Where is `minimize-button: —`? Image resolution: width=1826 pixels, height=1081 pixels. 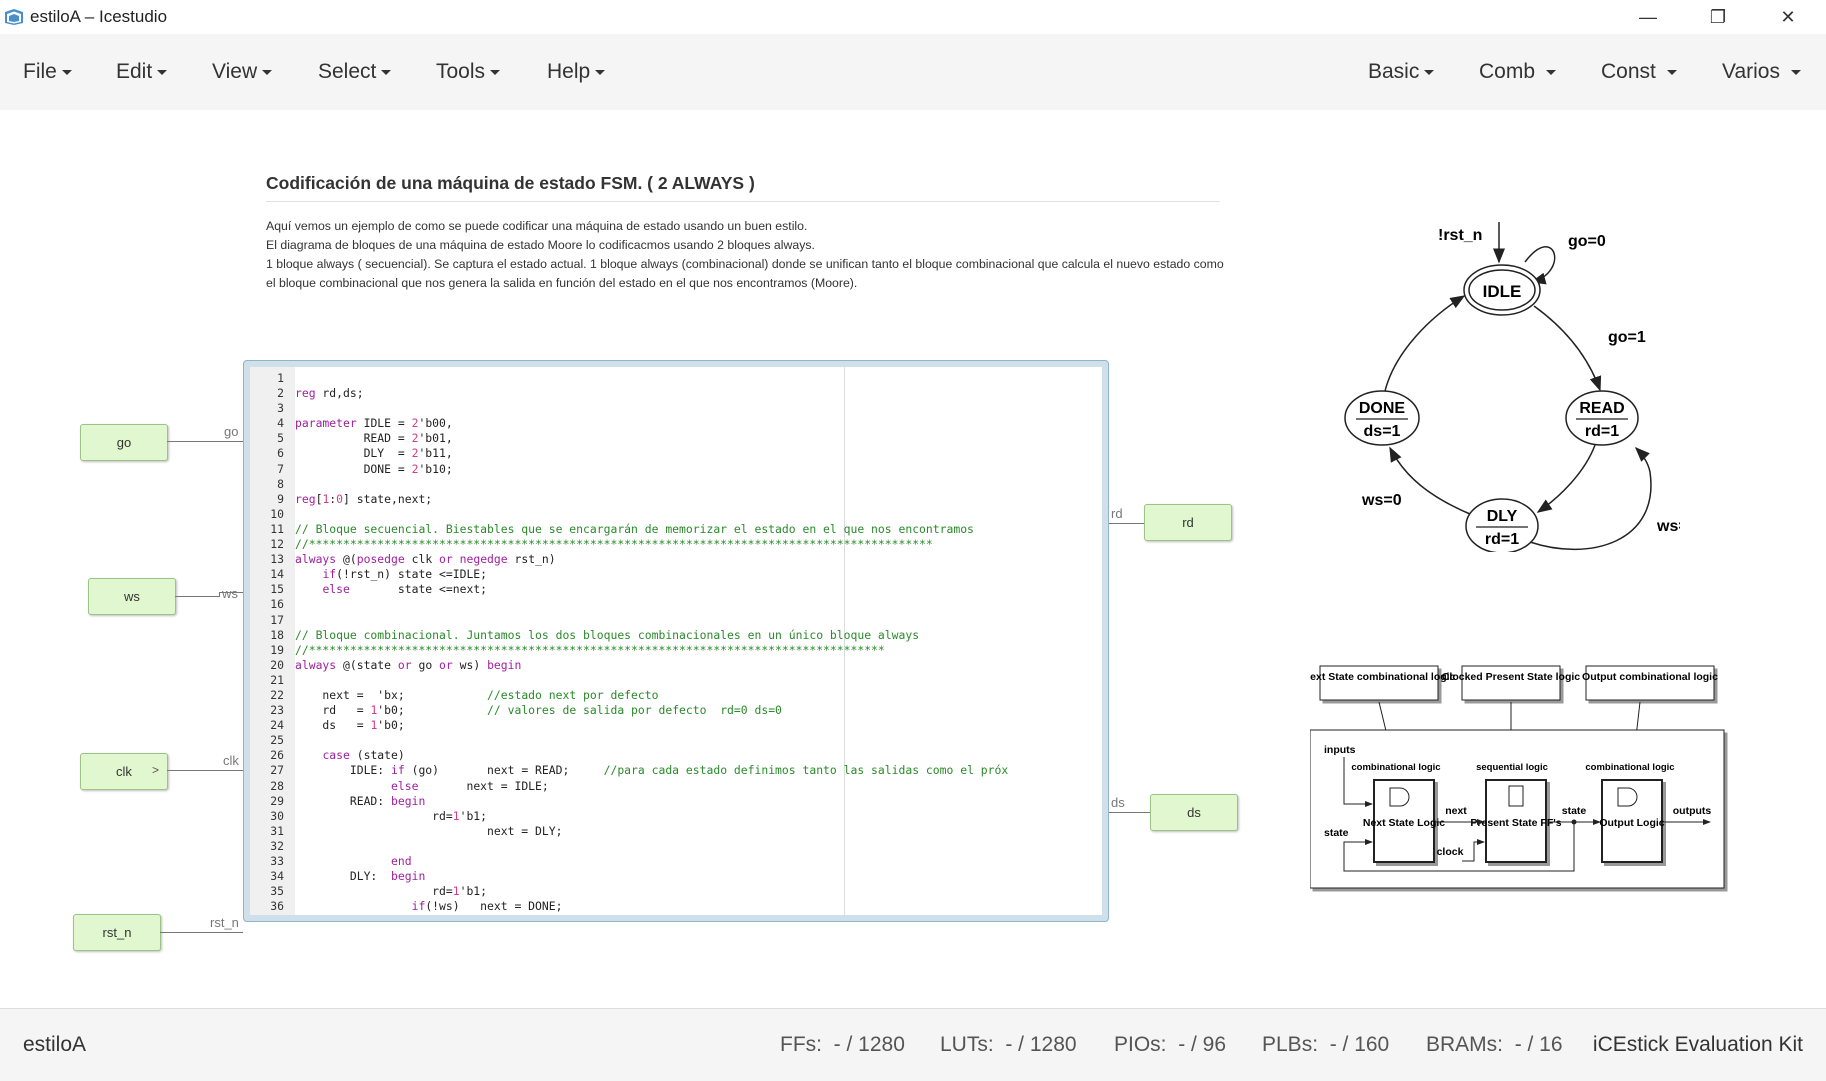
minimize-button: — is located at coordinates (1648, 17).